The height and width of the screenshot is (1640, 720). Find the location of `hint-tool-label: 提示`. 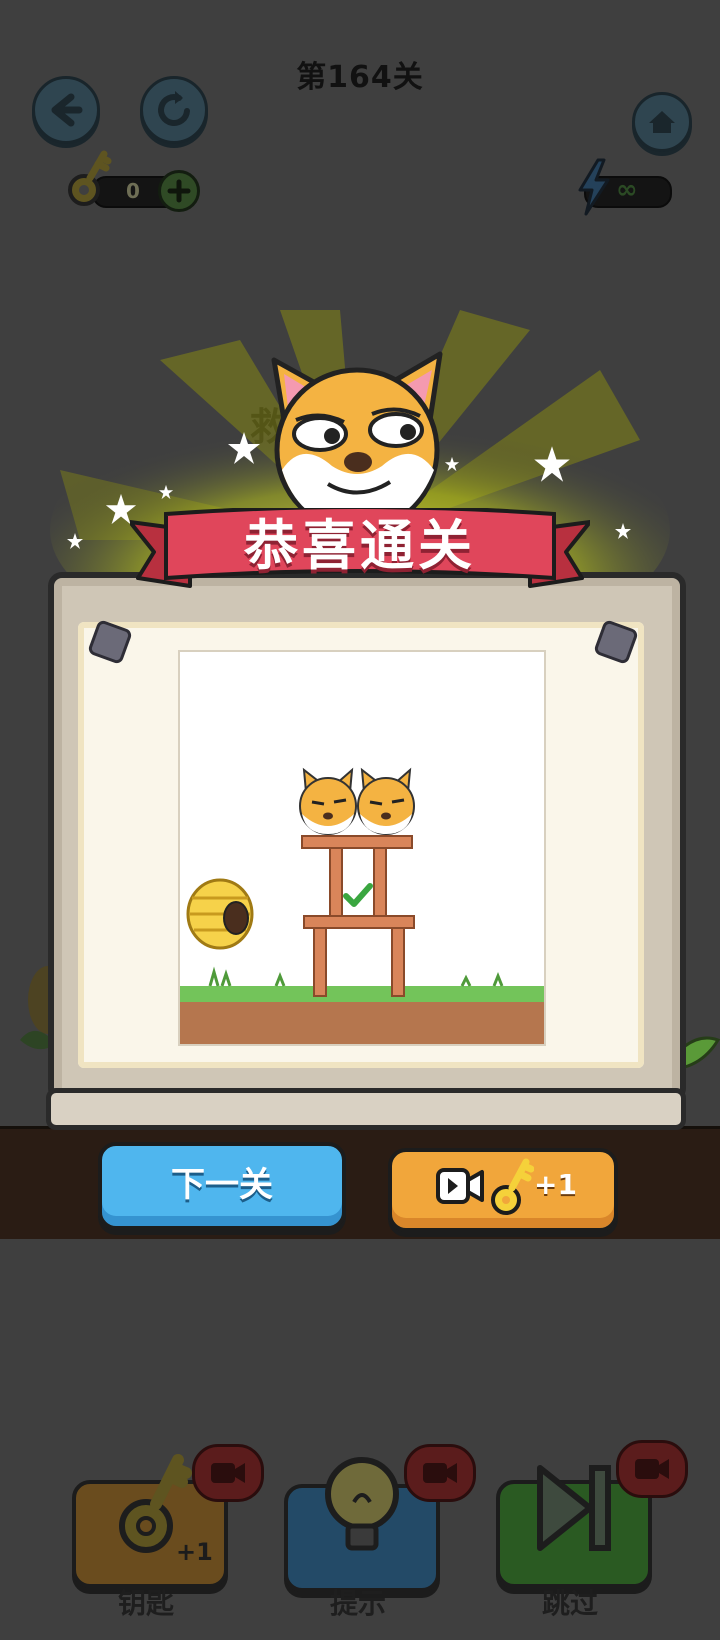

hint-tool-label: 提示 is located at coordinates (357, 1603).